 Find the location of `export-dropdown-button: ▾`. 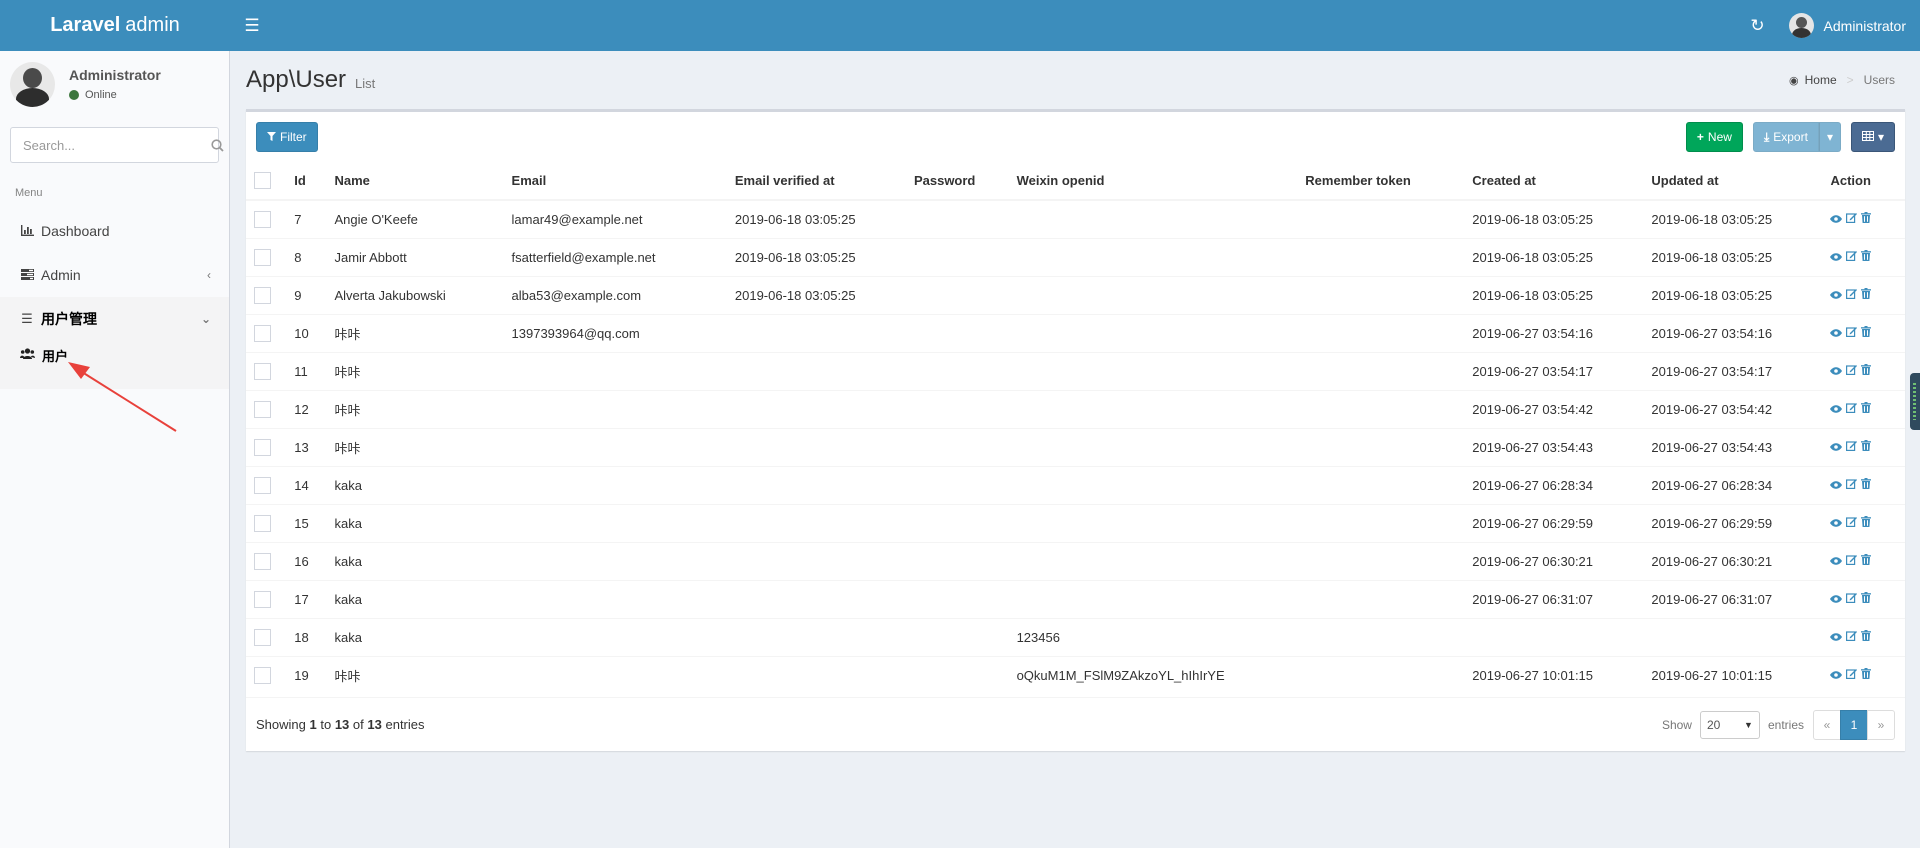

export-dropdown-button: ▾ is located at coordinates (1829, 137).